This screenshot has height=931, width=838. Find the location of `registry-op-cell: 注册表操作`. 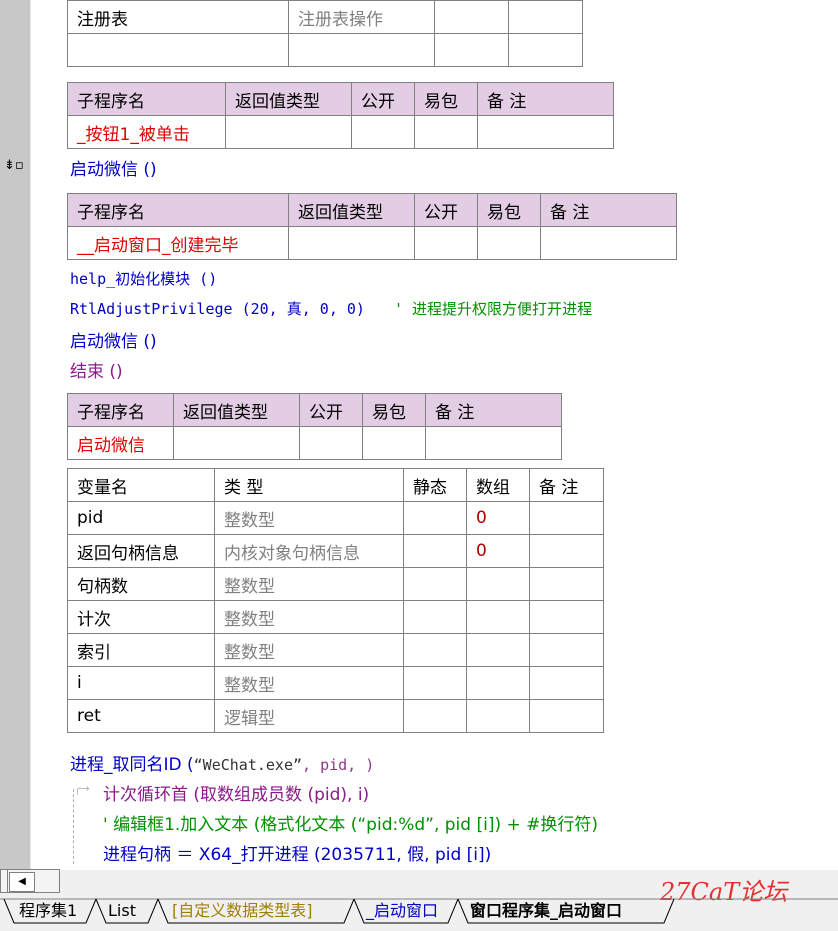

registry-op-cell: 注册表操作 is located at coordinates (361, 17).